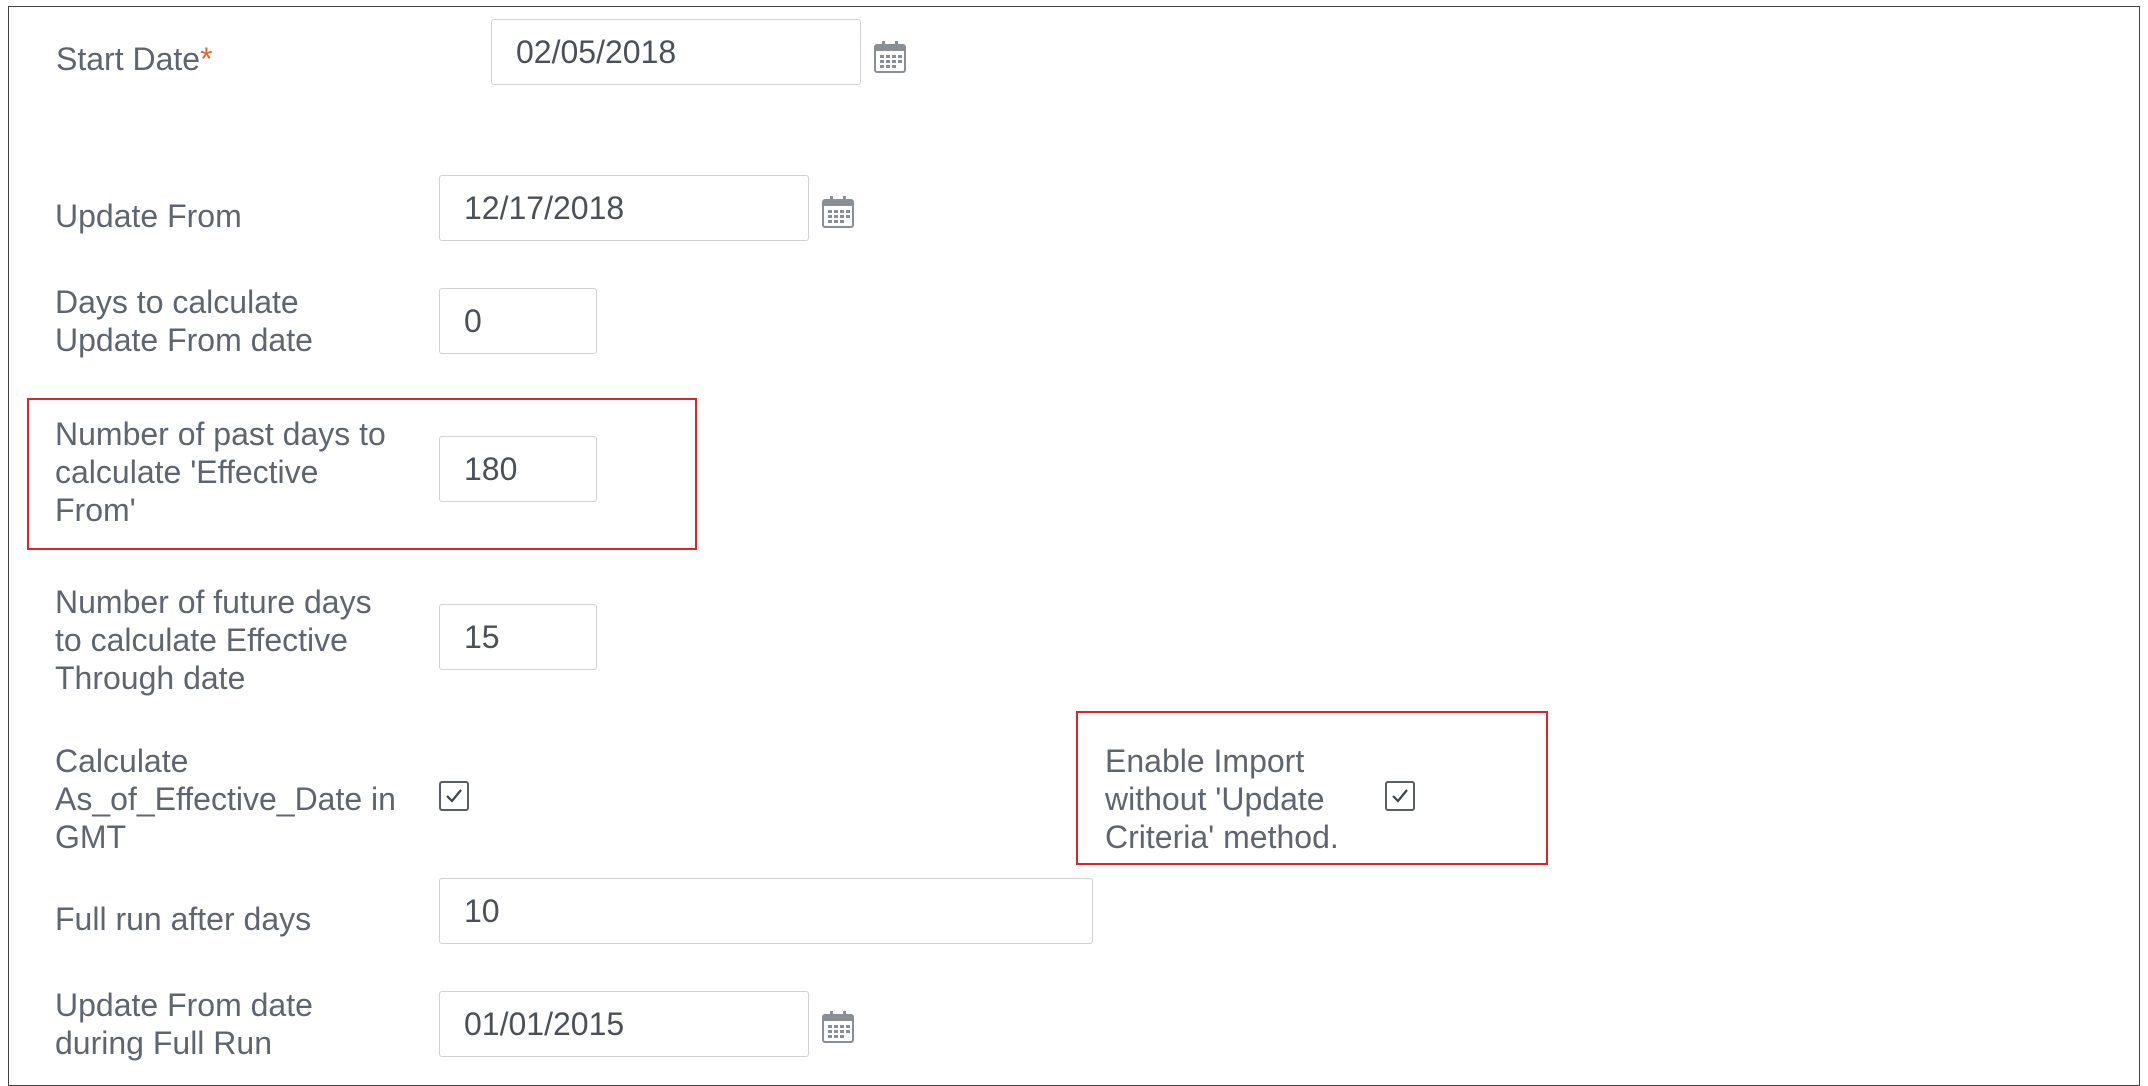  Describe the element at coordinates (518, 637) in the screenshot. I see `future-days-input` at that location.